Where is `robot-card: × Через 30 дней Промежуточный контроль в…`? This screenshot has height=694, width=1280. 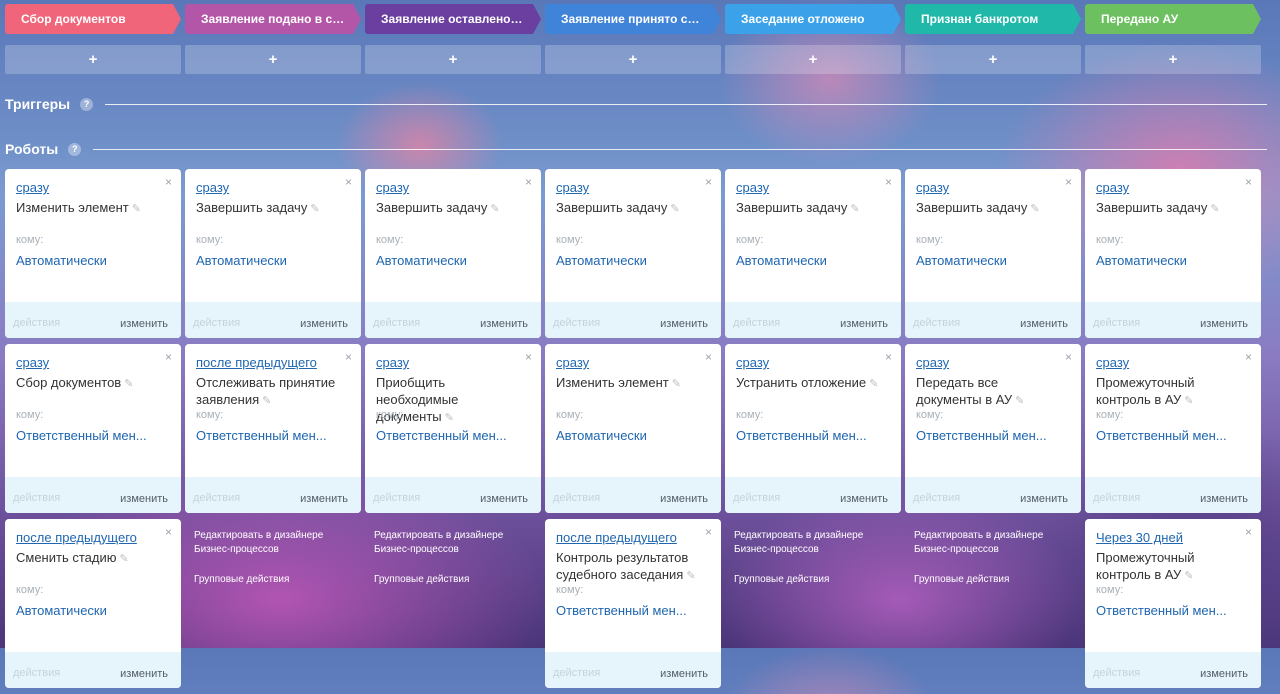
robot-card: × Через 30 дней Промежуточный контроль в… is located at coordinates (1173, 603).